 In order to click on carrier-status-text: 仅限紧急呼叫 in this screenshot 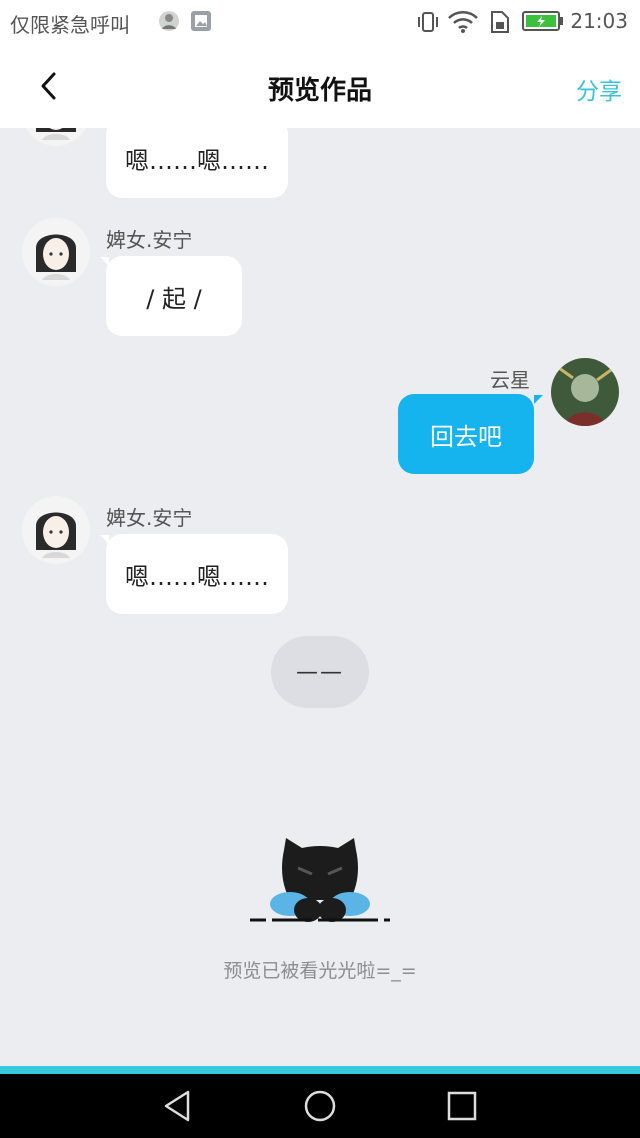, I will do `click(70, 25)`.